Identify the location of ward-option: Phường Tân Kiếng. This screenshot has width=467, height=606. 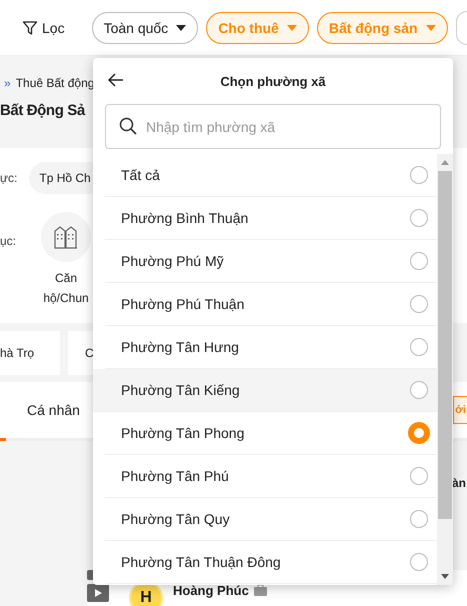
(265, 390).